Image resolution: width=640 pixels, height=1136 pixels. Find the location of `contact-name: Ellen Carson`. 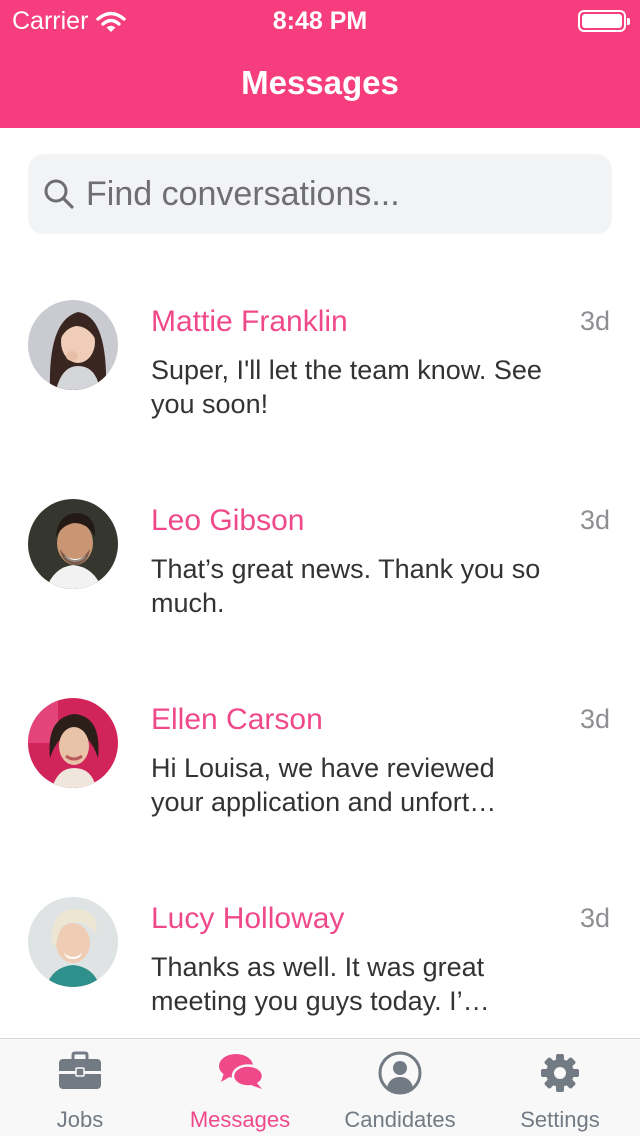

contact-name: Ellen Carson is located at coordinates (237, 719).